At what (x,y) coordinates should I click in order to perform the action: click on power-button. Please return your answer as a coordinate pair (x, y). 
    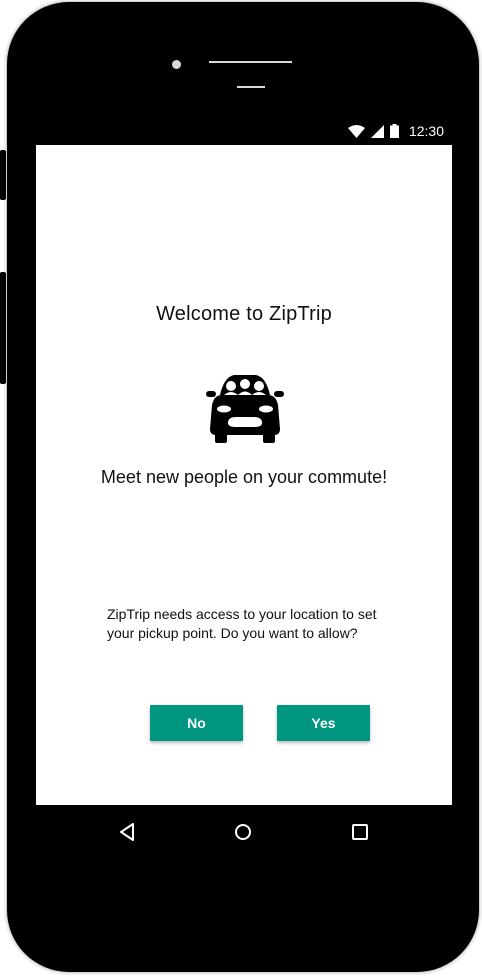
    Looking at the image, I should click on (3, 328).